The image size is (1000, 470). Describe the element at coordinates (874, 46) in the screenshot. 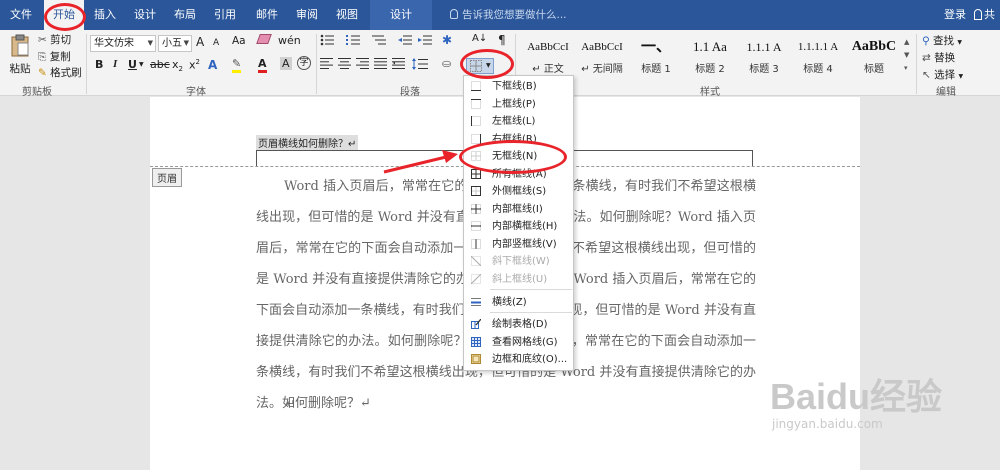

I see `style-sample: AaBbC` at that location.